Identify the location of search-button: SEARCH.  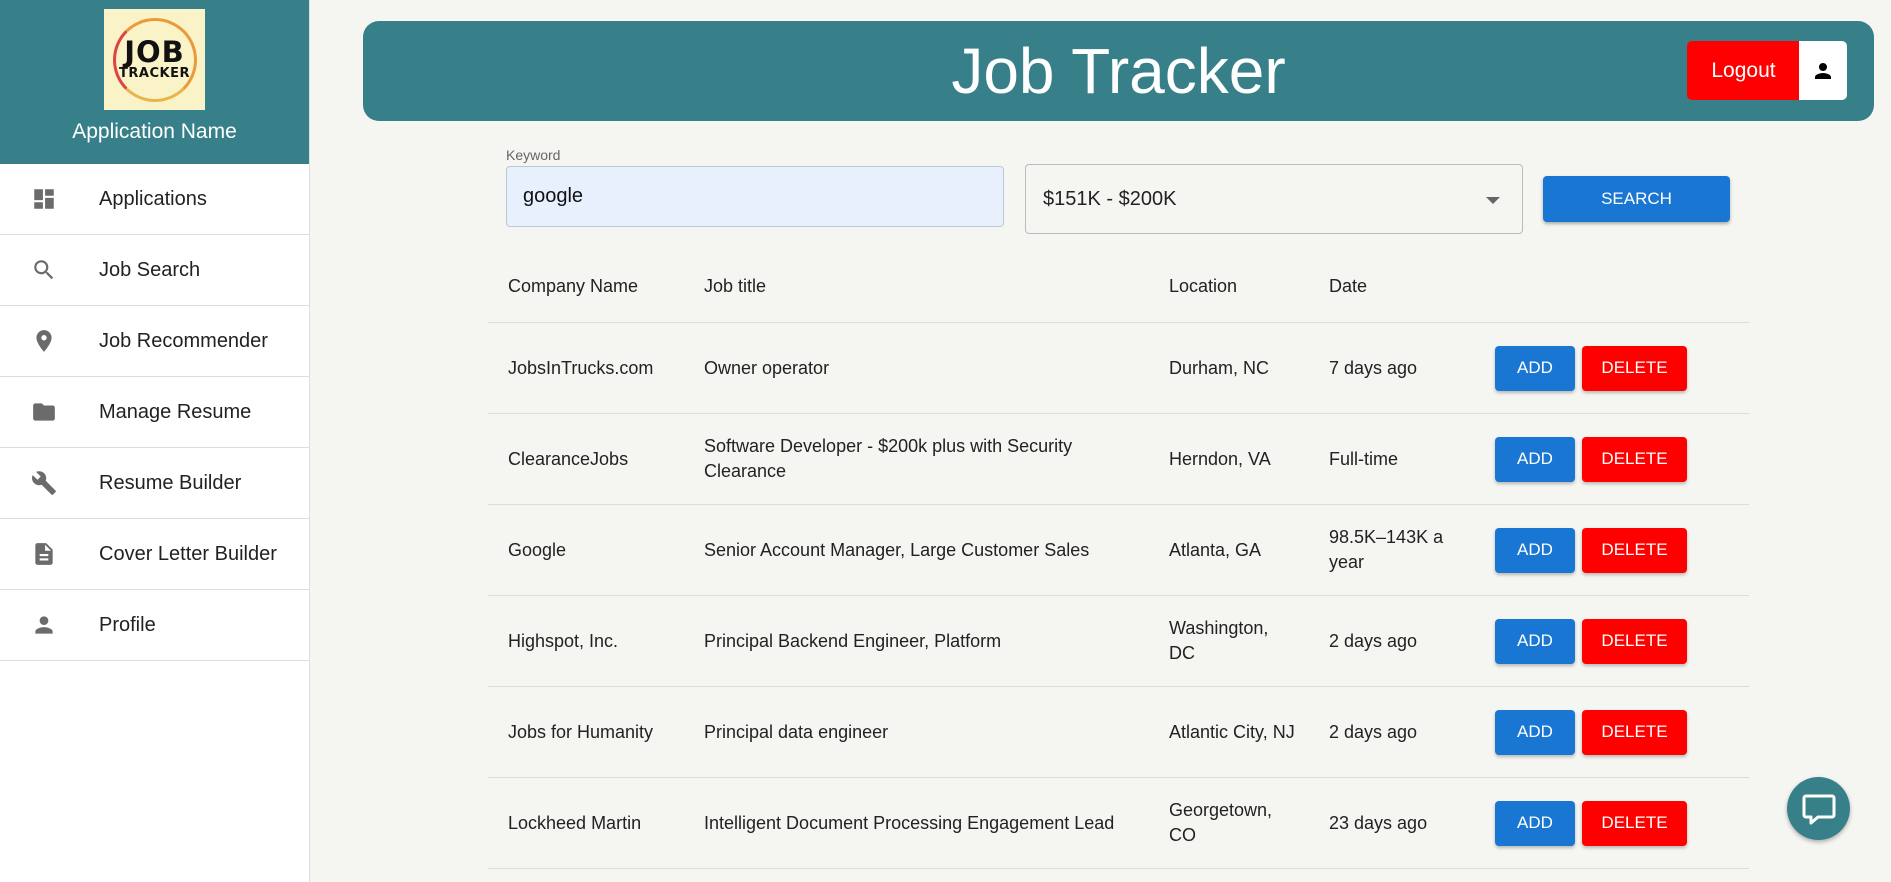
(1636, 199).